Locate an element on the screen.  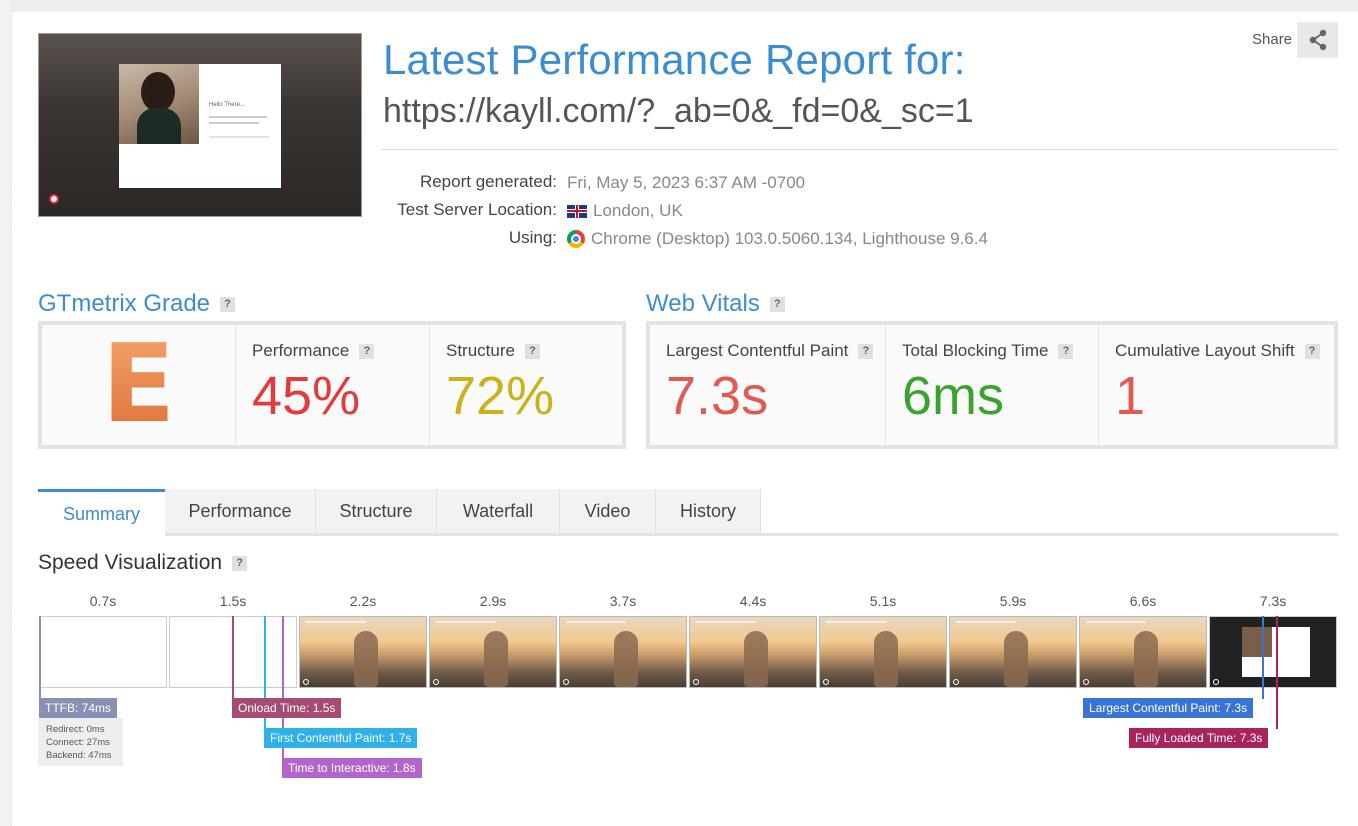
lcp-marker: Largest Contentful Paint: 7.3s is located at coordinates (1168, 708).